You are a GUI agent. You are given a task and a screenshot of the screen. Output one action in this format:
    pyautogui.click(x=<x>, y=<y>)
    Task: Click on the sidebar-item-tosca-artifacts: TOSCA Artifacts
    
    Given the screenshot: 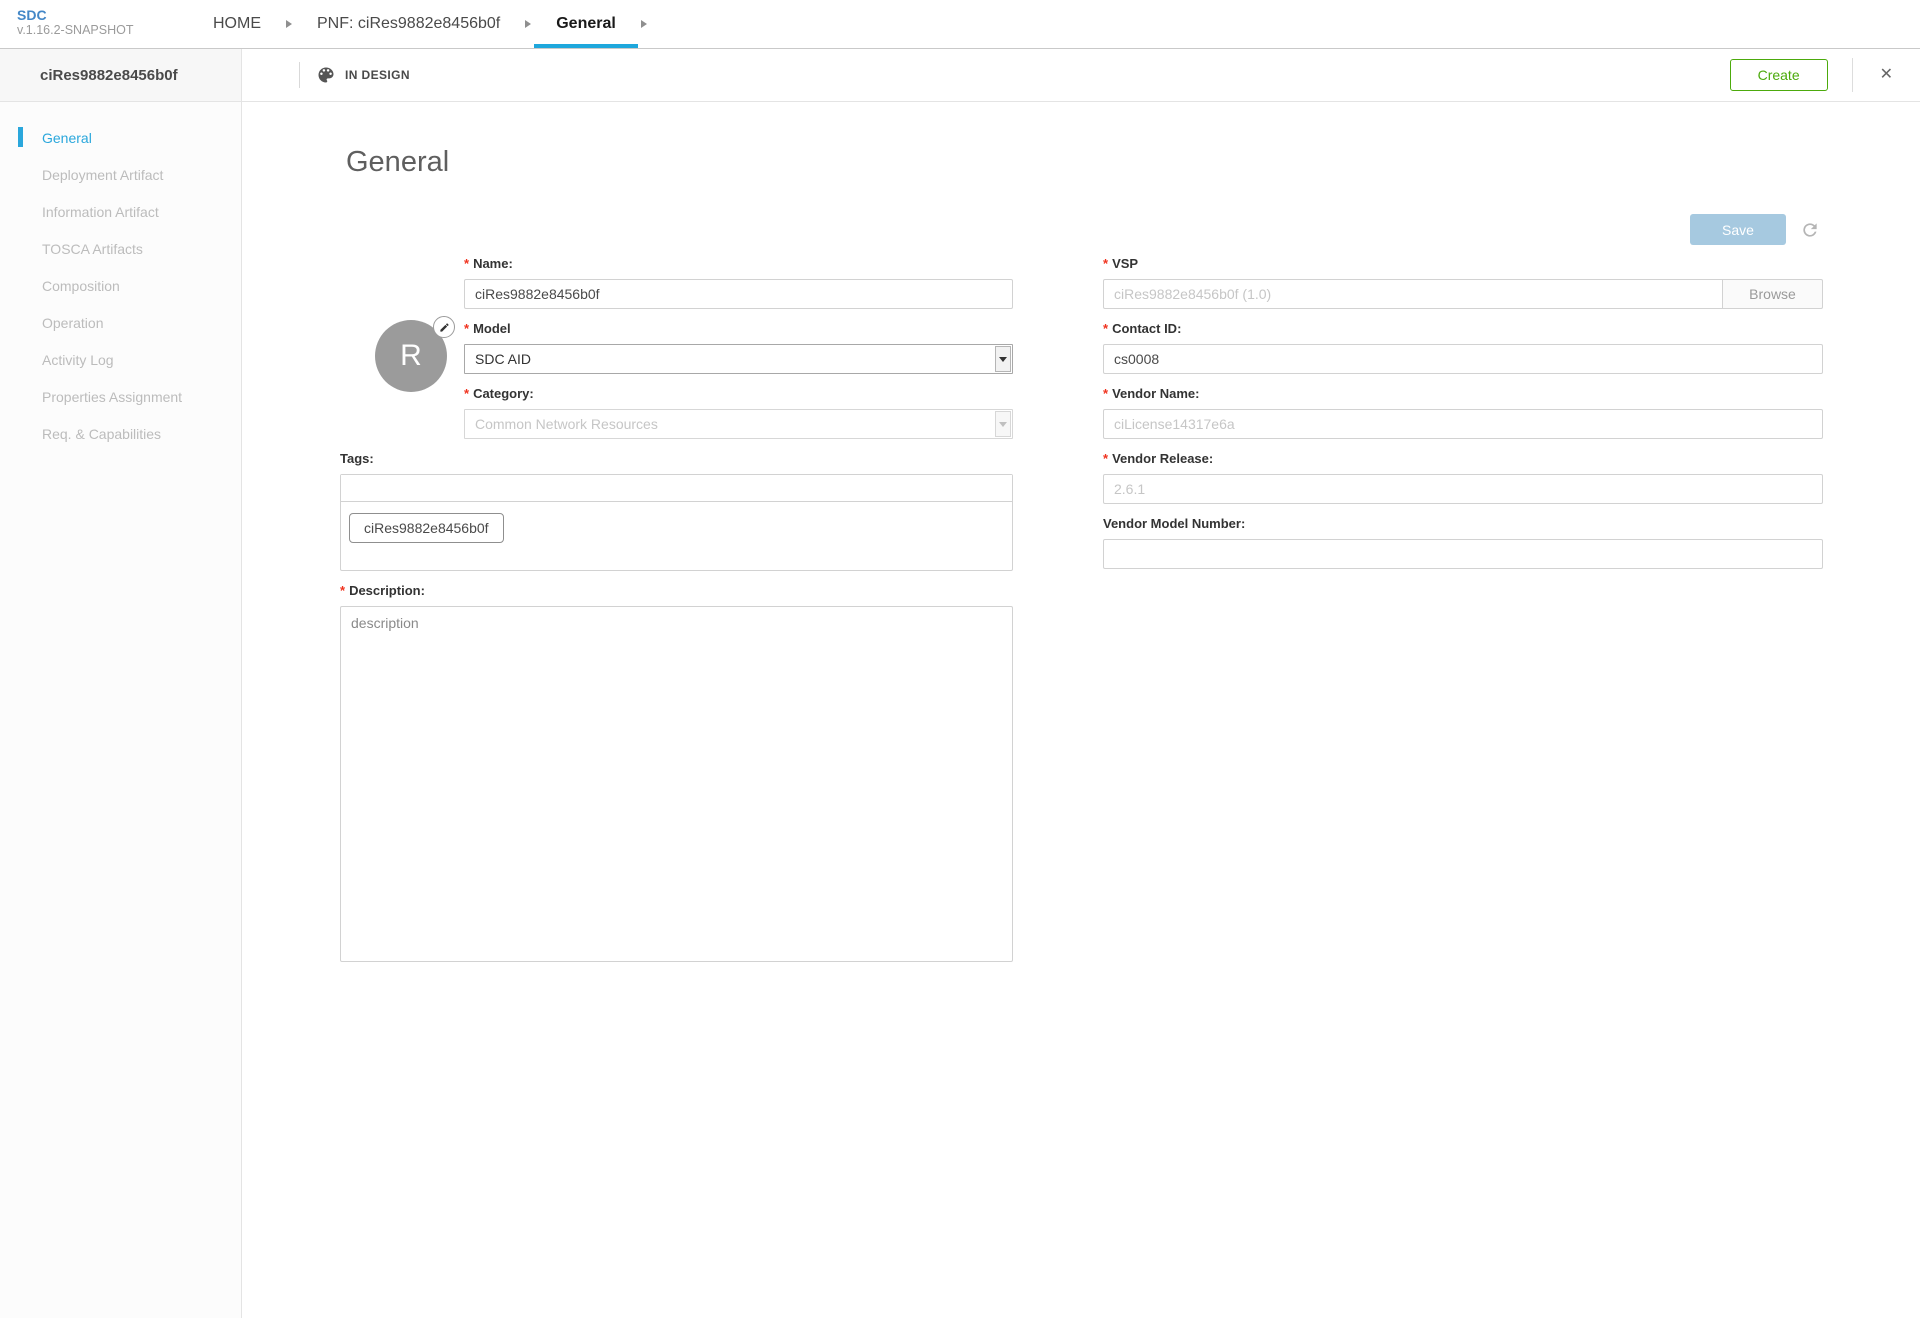 What is the action you would take?
    pyautogui.click(x=120, y=248)
    